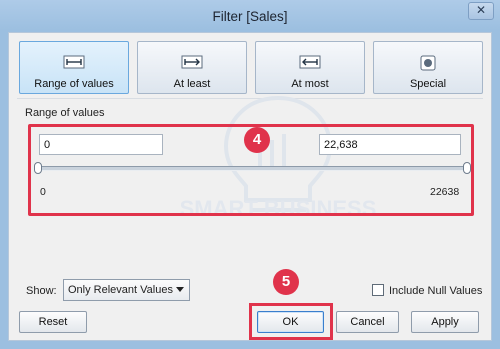  I want to click on show-label: Show:, so click(41, 291).